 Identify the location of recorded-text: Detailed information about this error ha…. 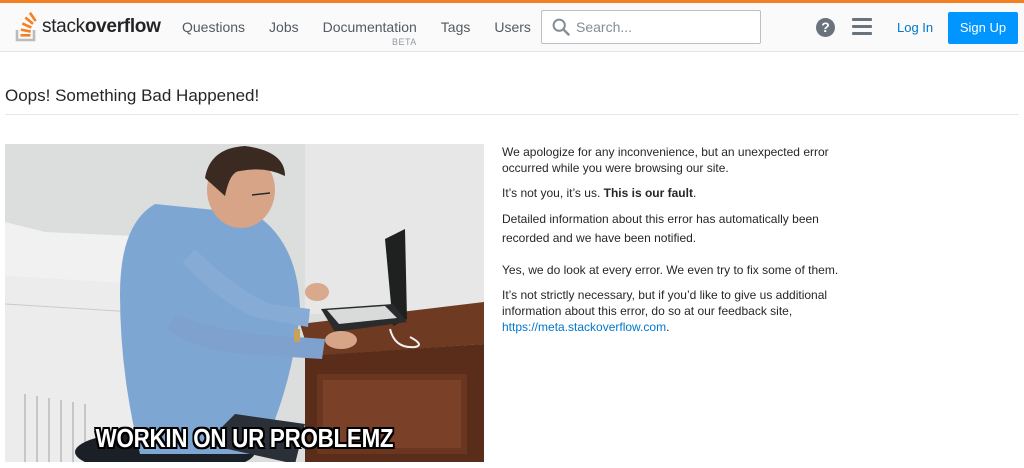
(660, 228).